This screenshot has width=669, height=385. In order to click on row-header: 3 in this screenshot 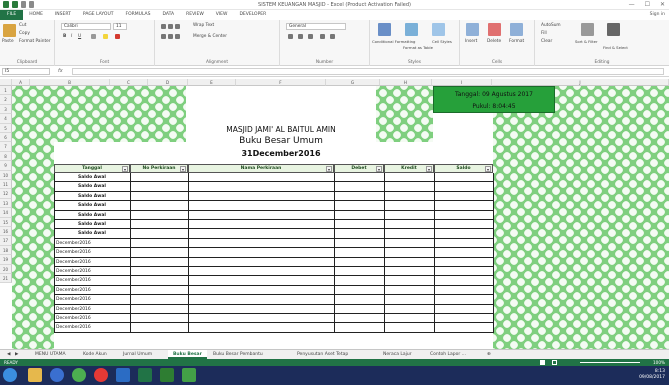, I will do `click(6, 109)`.